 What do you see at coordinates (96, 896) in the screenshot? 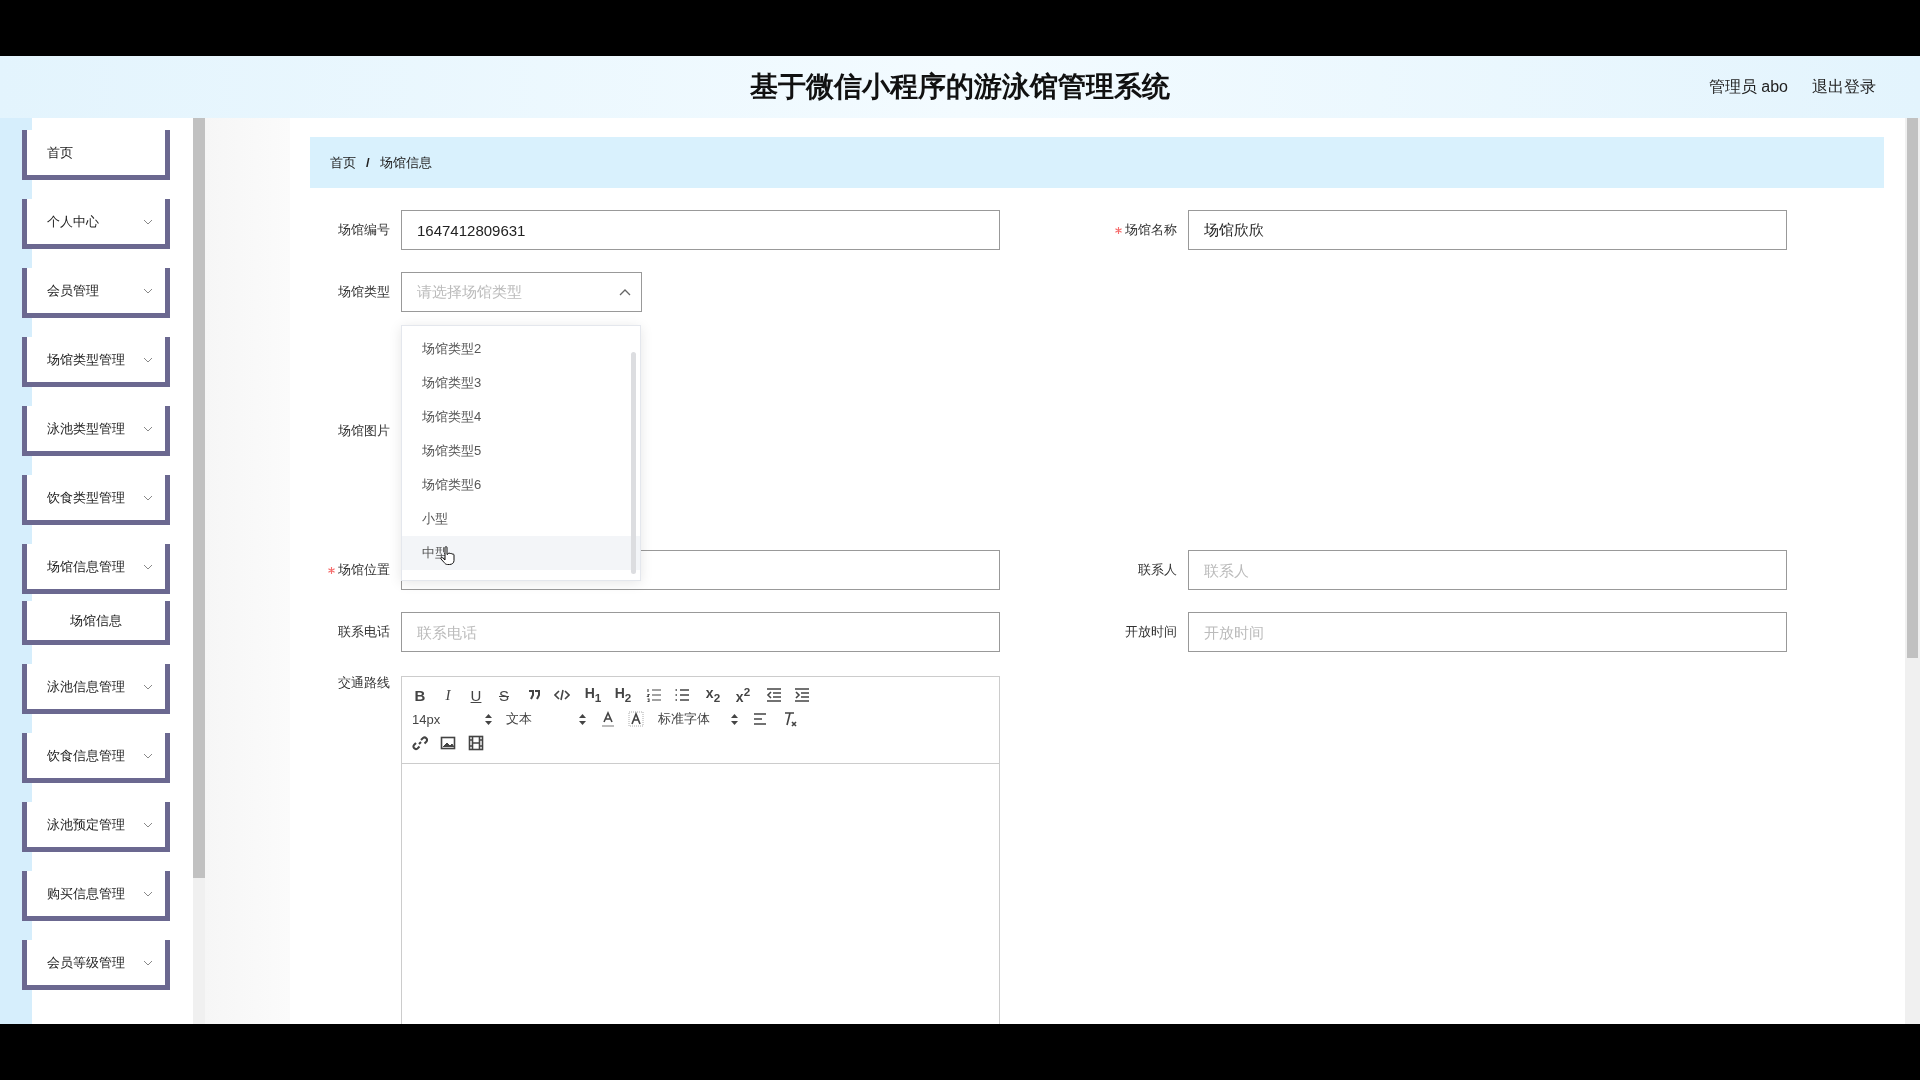
I see `menu-item: 购买信息管理` at bounding box center [96, 896].